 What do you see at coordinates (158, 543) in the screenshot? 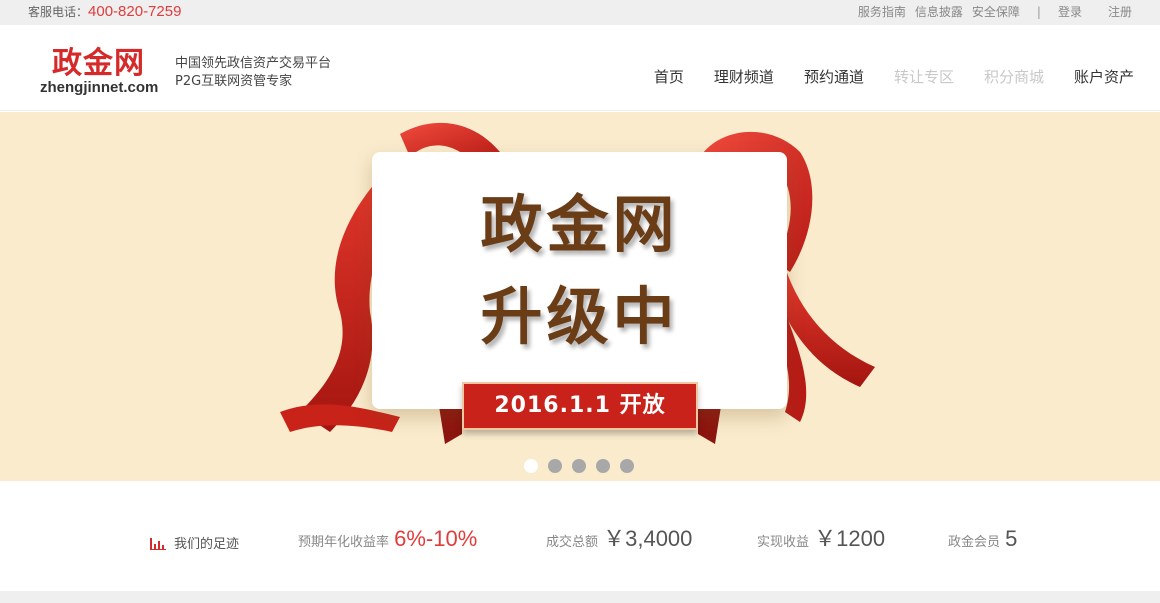
I see `bar-chart-icon` at bounding box center [158, 543].